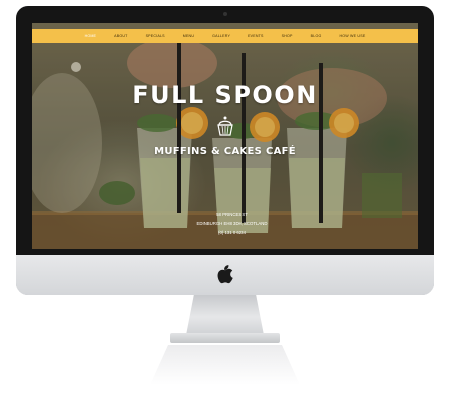  Describe the element at coordinates (120, 36) in the screenshot. I see `nav-item-about: About` at that location.